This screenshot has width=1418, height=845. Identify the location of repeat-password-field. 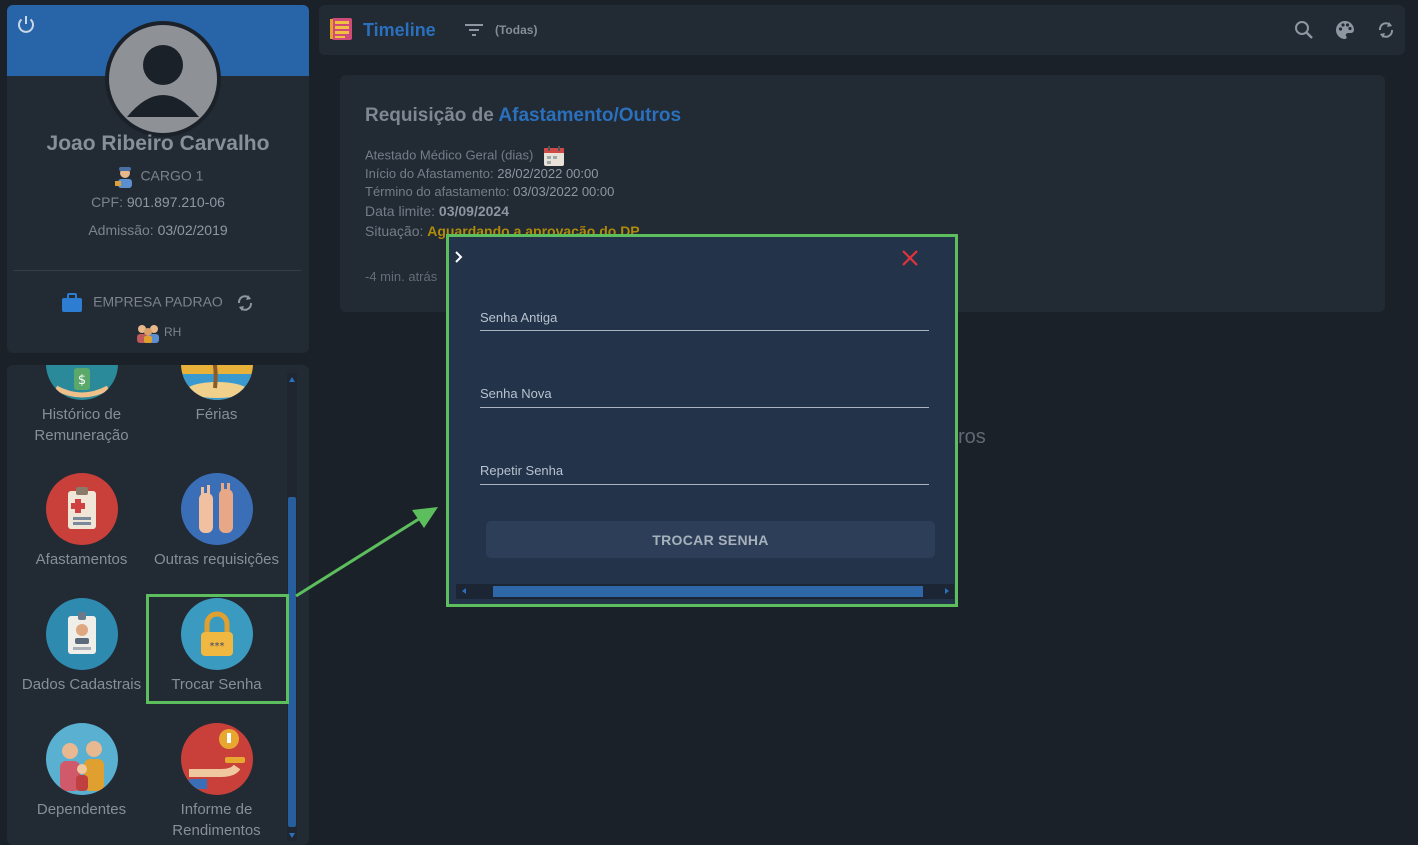
(704, 484).